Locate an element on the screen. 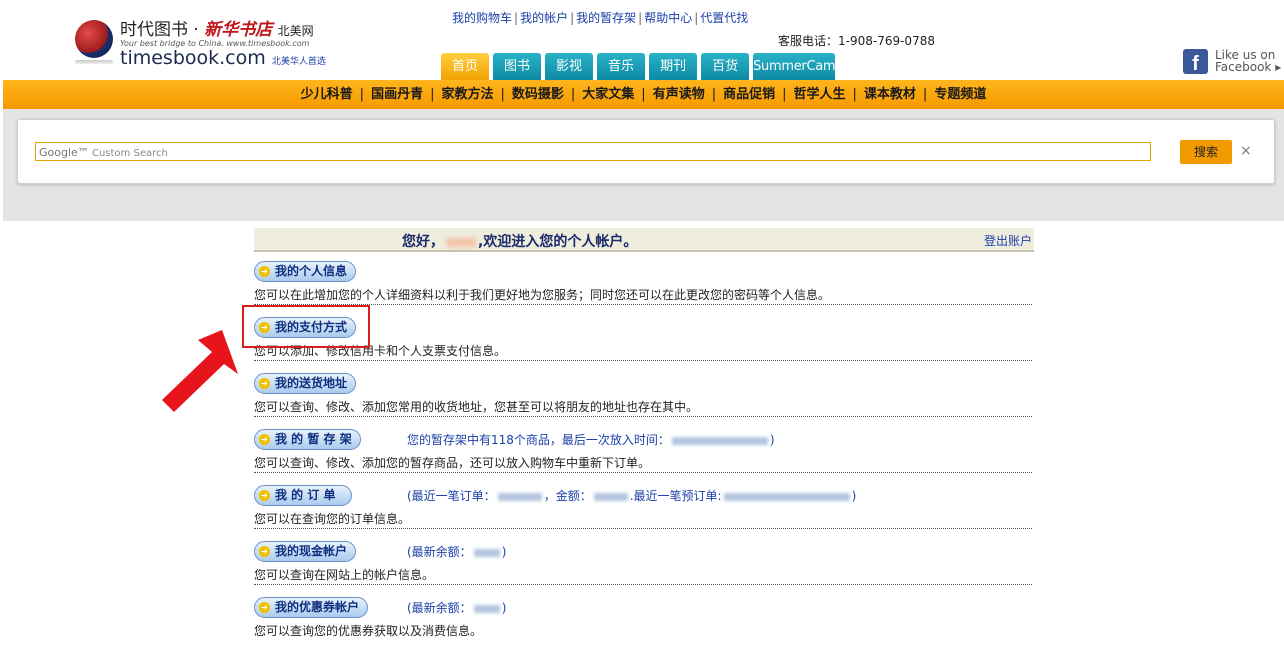 This screenshot has height=653, width=1284. link-purchase-service: 代置代找 is located at coordinates (724, 18).